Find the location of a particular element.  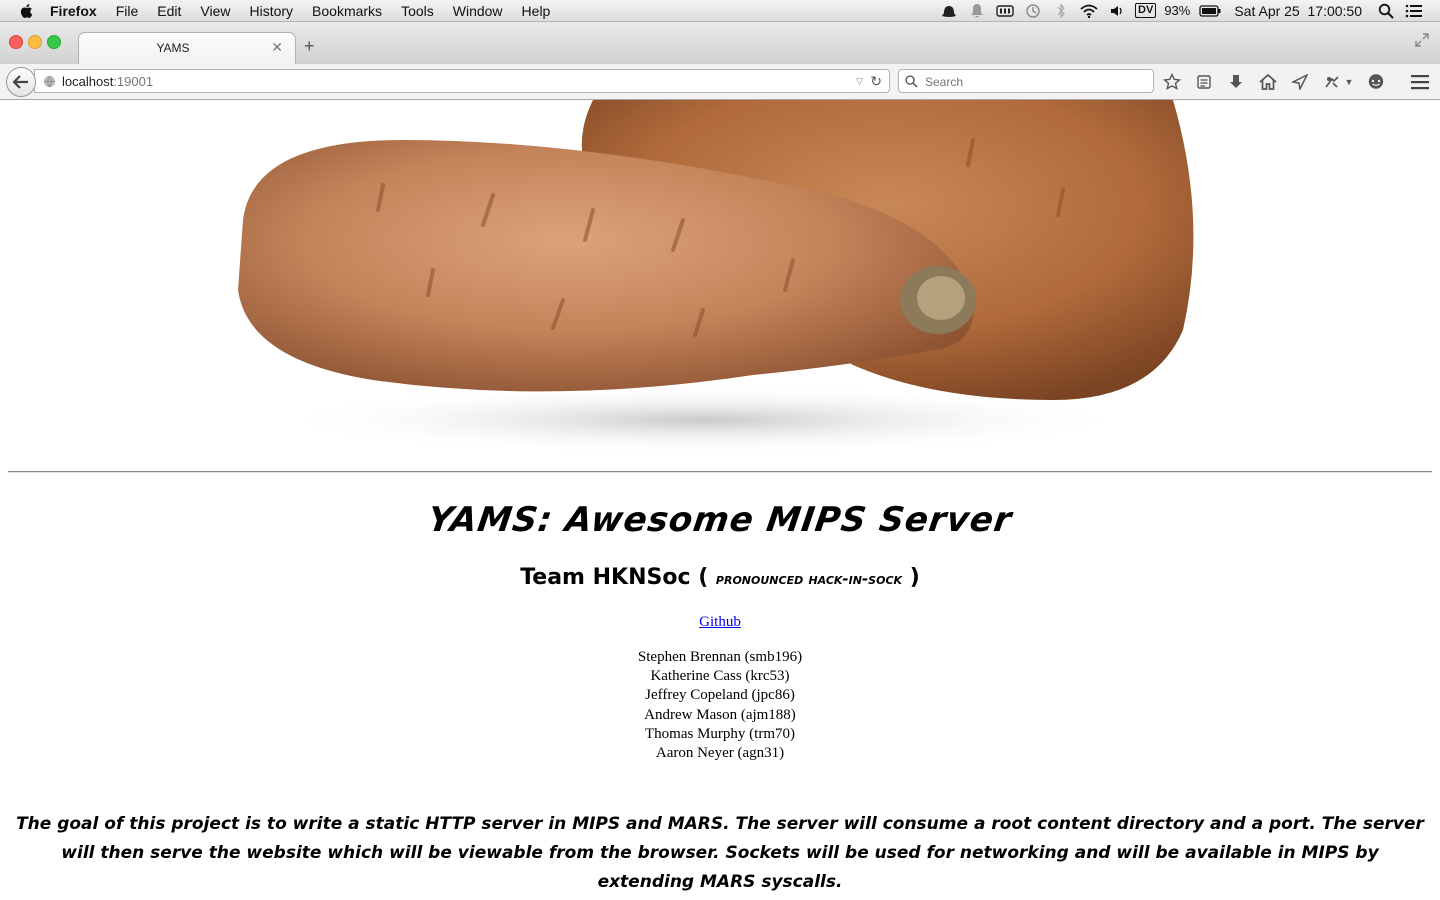

team-open-paren: ( is located at coordinates (703, 577).